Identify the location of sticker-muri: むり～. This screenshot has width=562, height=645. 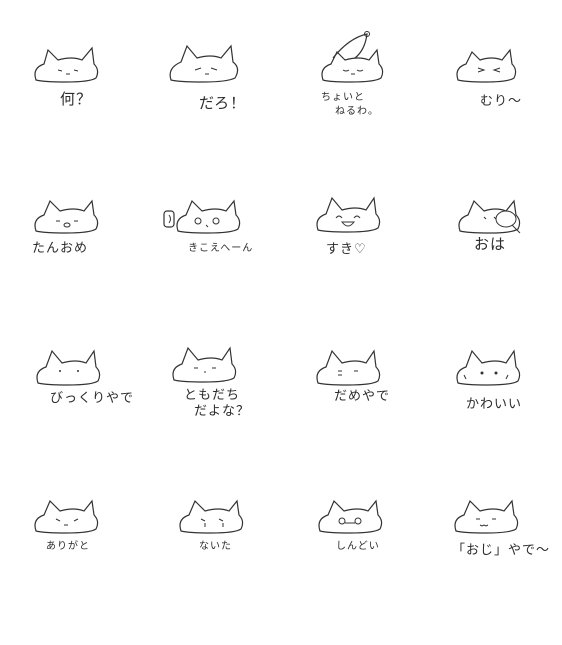
(507, 115).